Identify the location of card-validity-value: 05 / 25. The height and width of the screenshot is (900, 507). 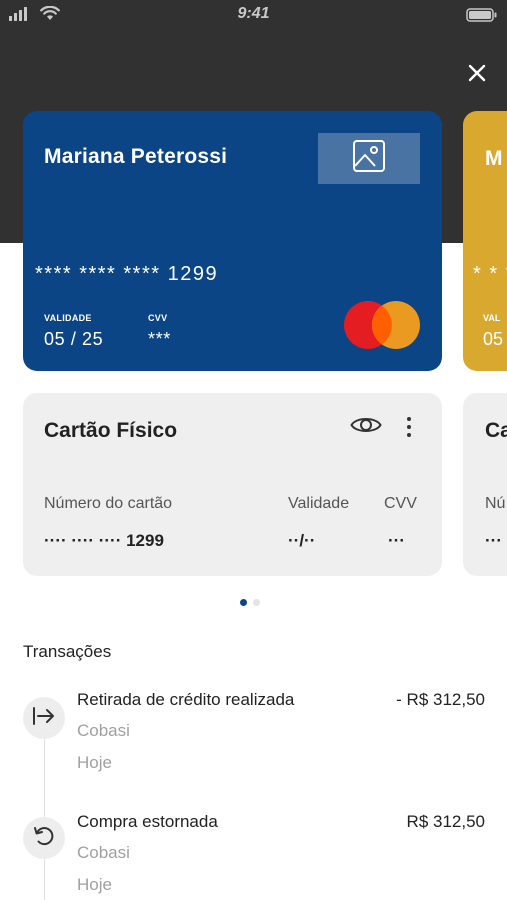
(74, 339).